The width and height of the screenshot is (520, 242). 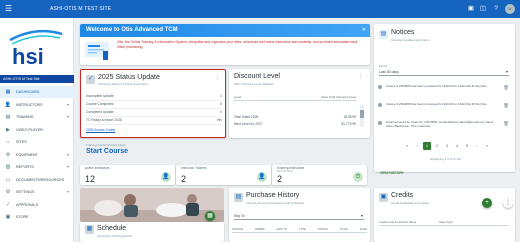 What do you see at coordinates (152, 205) in the screenshot?
I see `cpr-training-photo` at bounding box center [152, 205].